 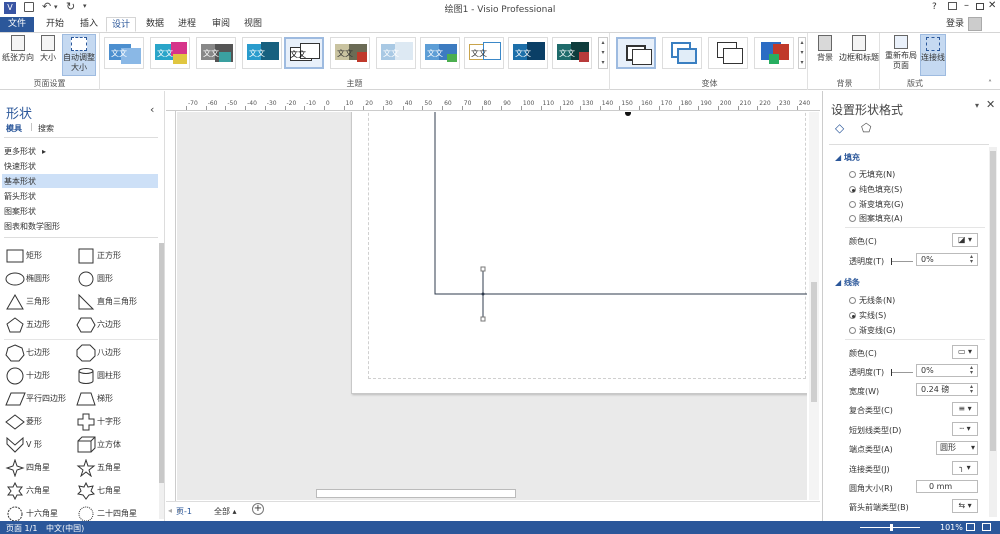 What do you see at coordinates (933, 55) in the screenshot?
I see `connectors-button: 连接线` at bounding box center [933, 55].